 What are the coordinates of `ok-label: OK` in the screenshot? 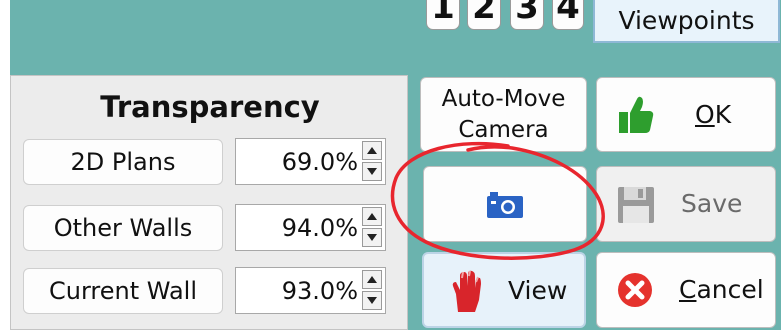 It's located at (713, 114).